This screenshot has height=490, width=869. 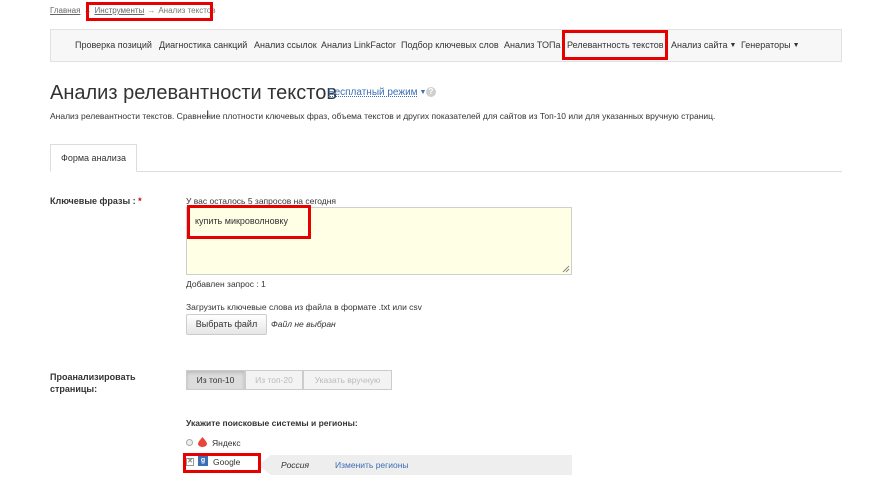 I want to click on nav-item-site-analysis-label: Анализ сайта, so click(x=699, y=45).